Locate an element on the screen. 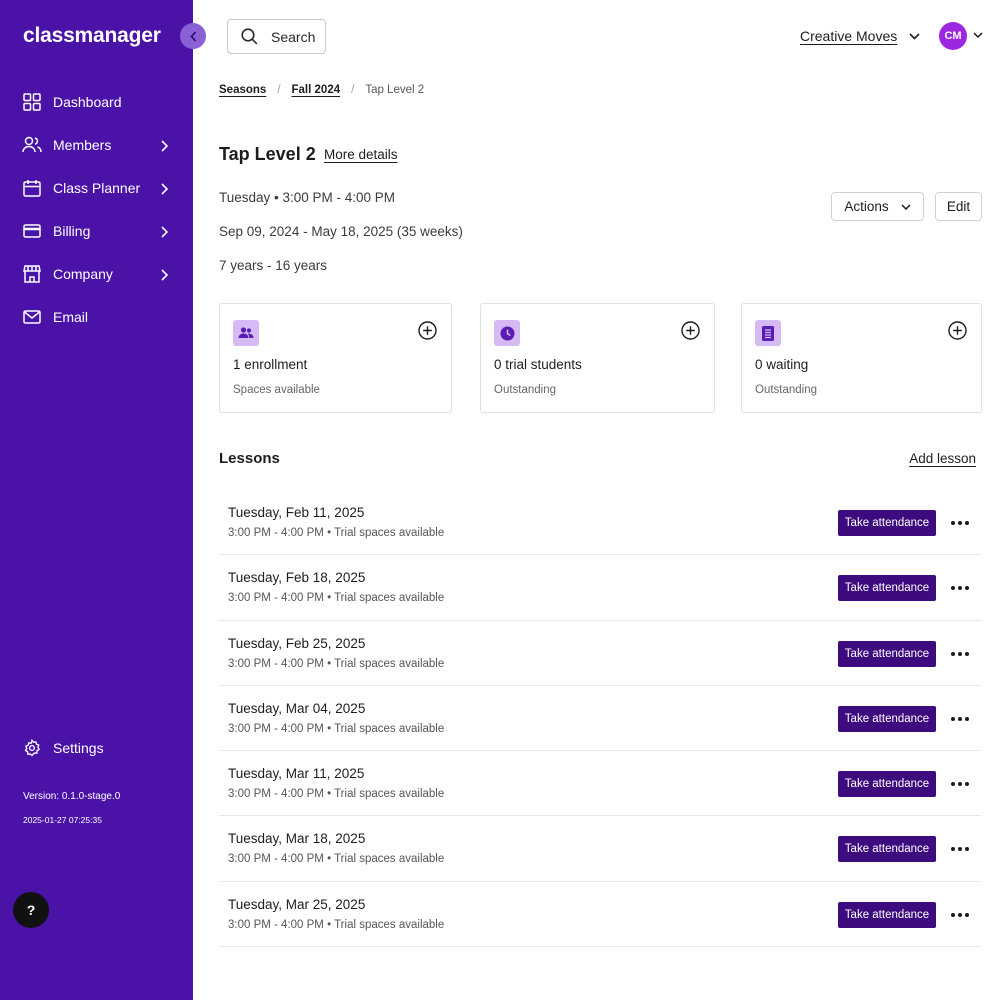  sidebar-item-label: Members is located at coordinates (82, 145).